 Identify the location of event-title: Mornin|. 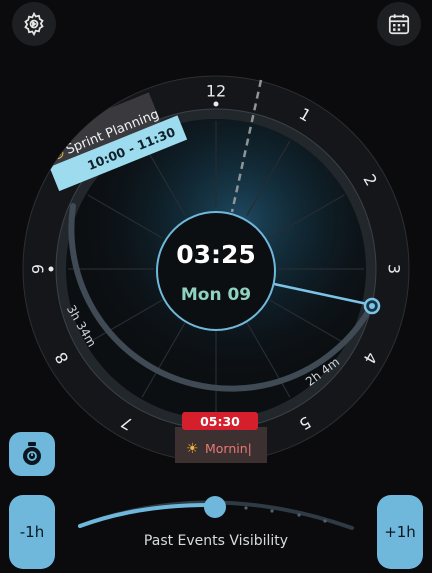
(228, 448).